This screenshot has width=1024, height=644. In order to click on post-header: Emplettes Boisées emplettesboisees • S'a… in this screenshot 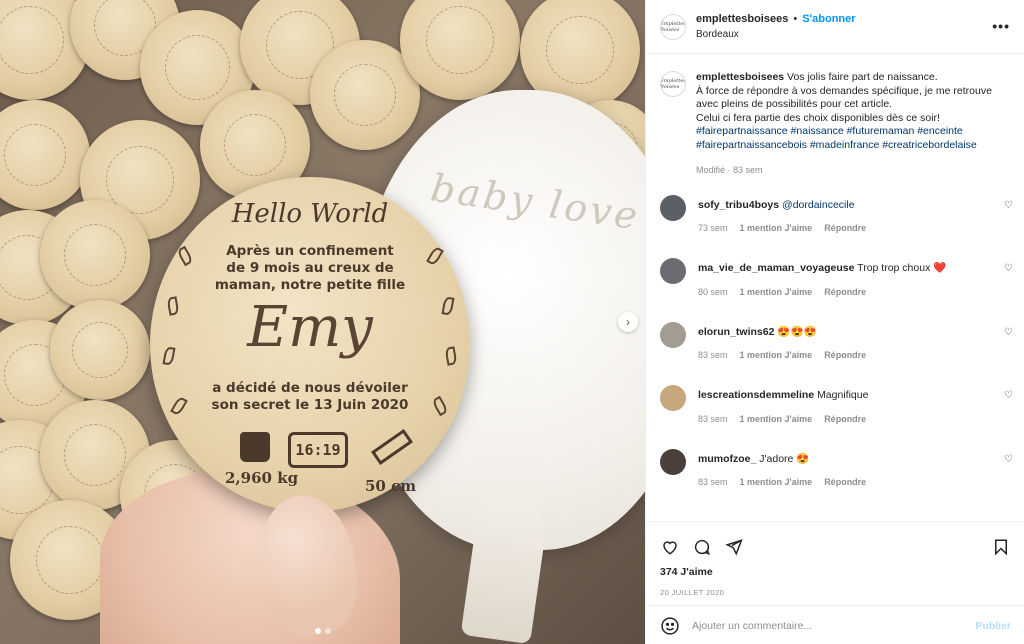, I will do `click(835, 27)`.